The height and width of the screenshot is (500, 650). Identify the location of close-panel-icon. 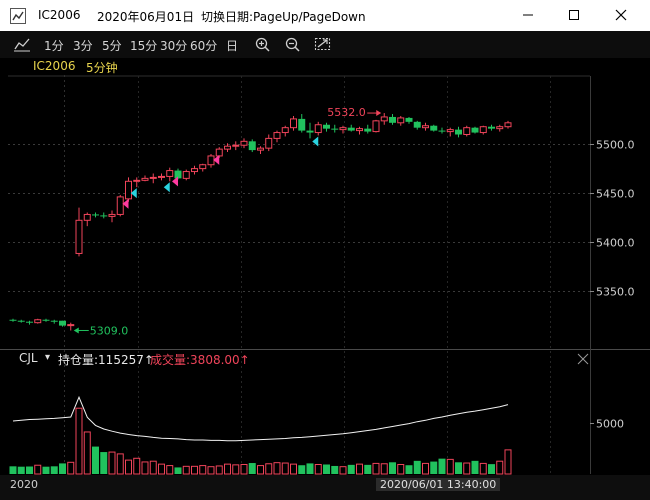
(583, 359).